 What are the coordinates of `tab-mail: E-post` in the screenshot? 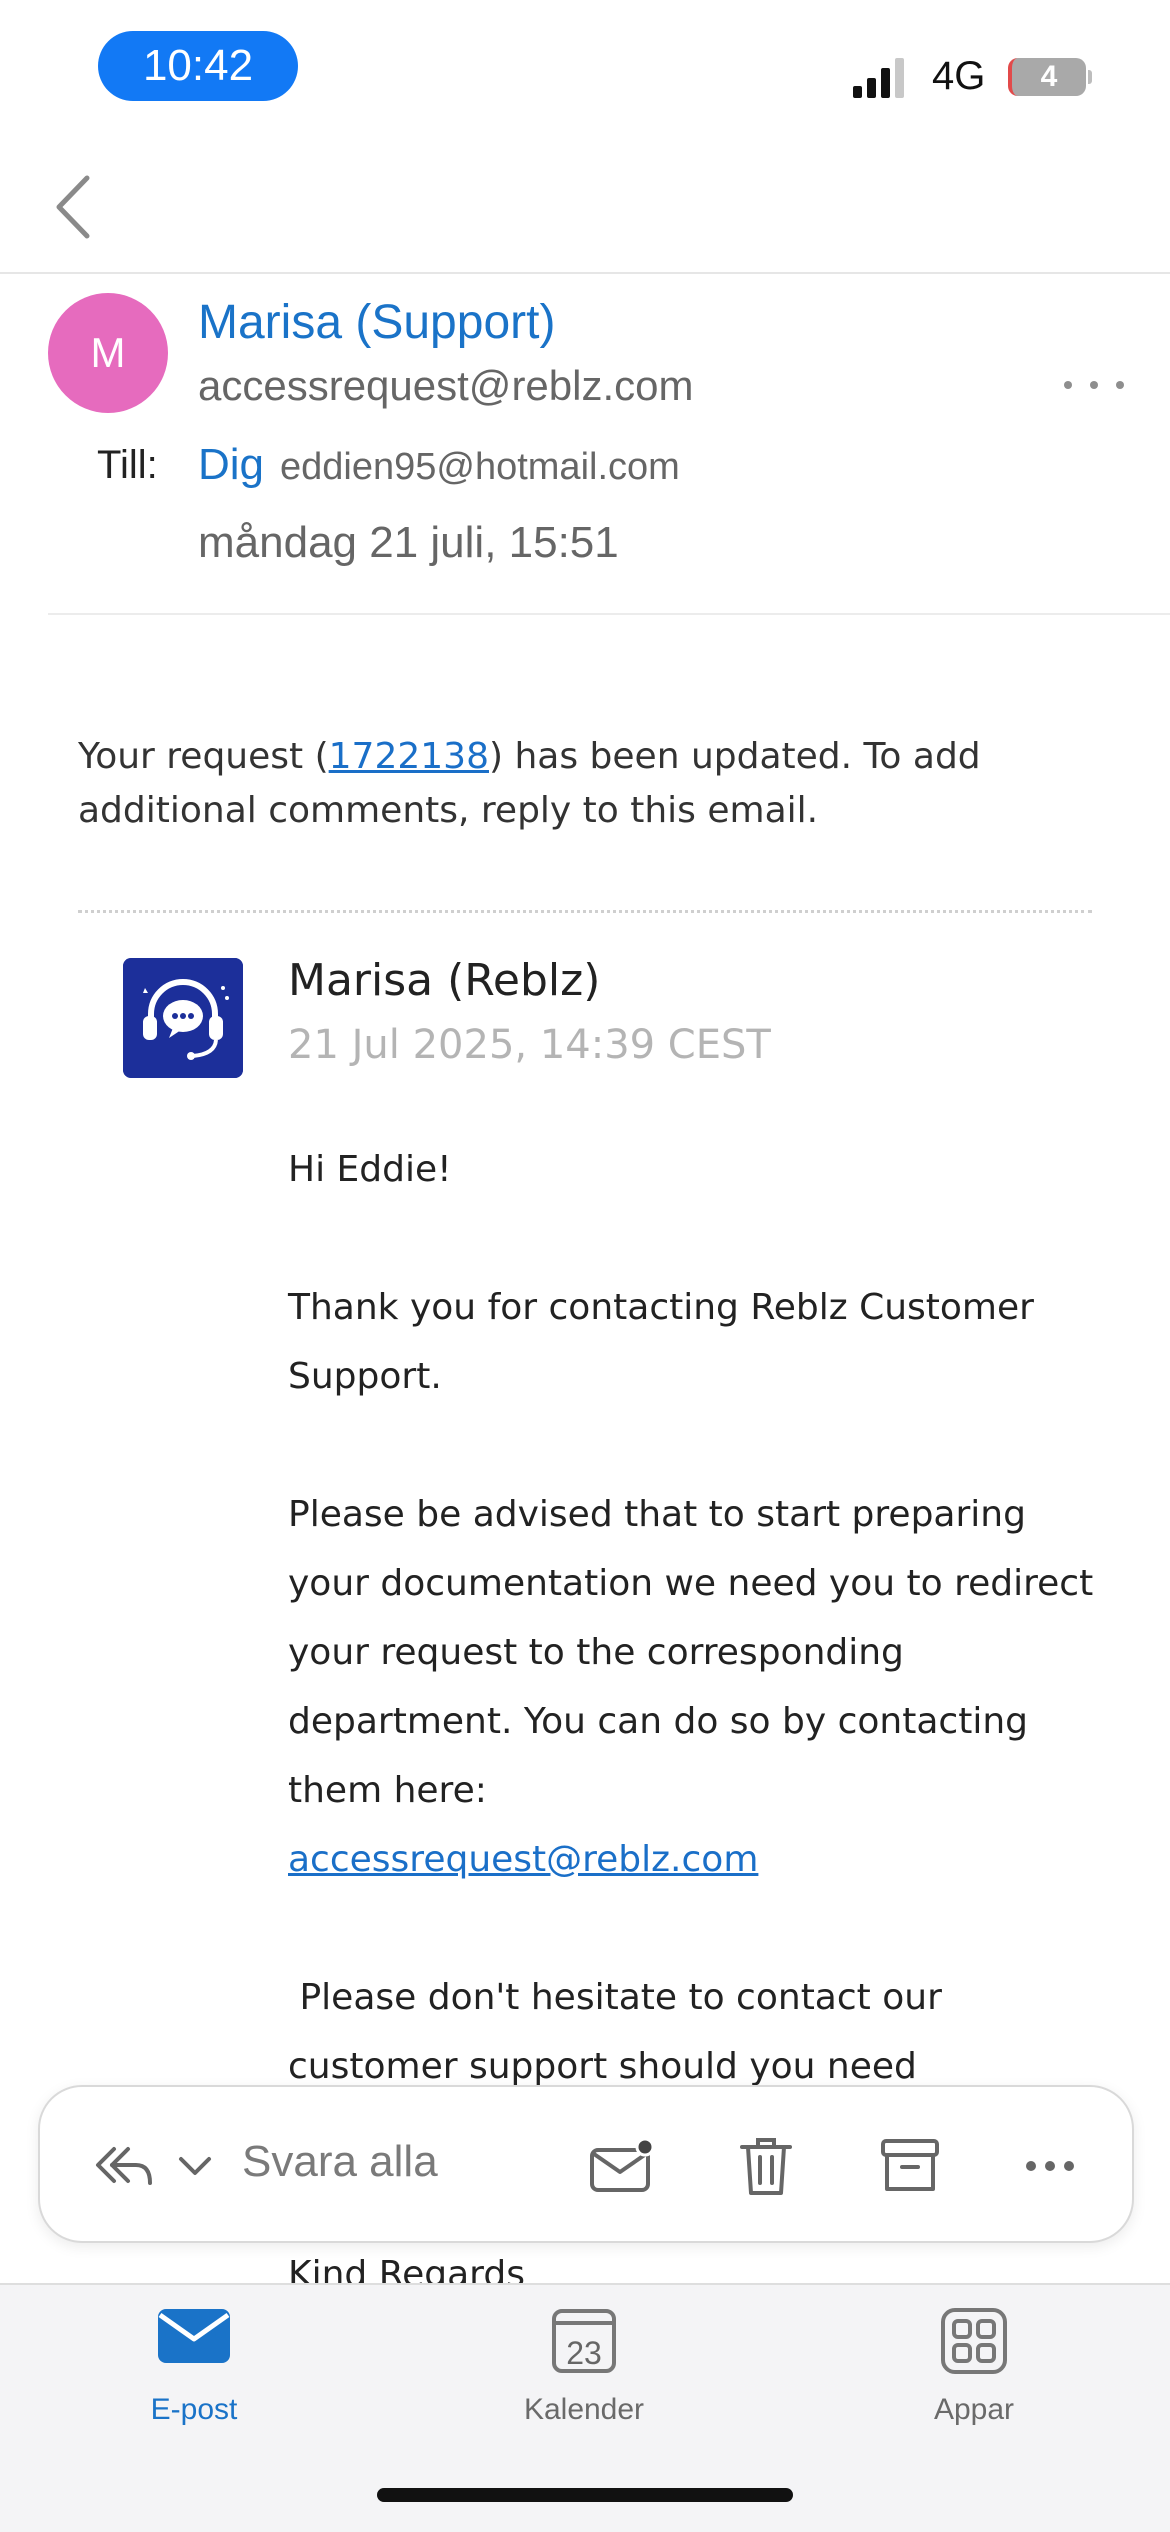 It's located at (194, 2360).